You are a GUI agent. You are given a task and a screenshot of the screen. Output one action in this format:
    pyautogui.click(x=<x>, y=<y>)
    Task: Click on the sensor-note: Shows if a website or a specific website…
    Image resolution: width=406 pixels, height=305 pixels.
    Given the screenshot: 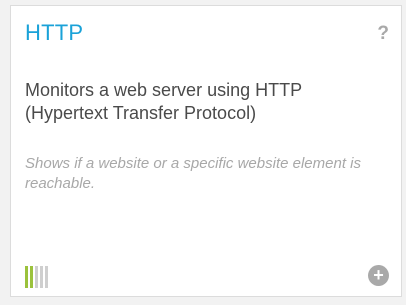 What is the action you would take?
    pyautogui.click(x=193, y=173)
    